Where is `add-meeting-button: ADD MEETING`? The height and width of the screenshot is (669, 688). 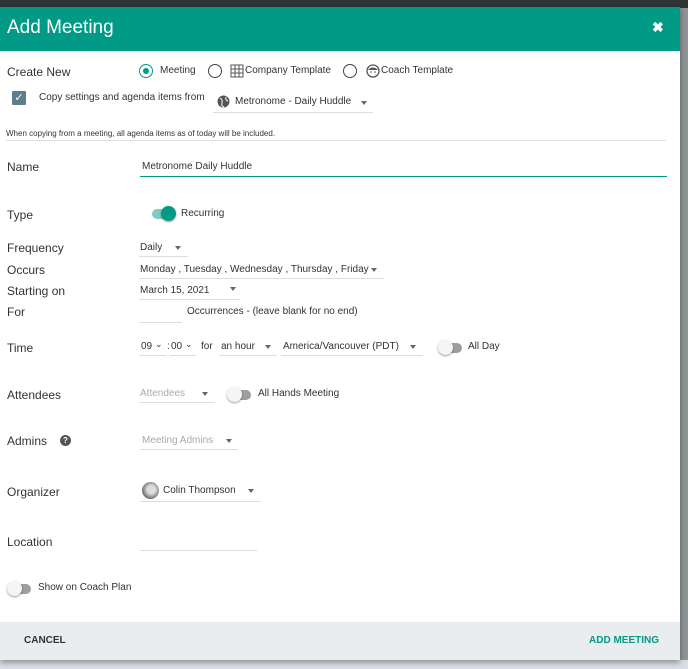 add-meeting-button: ADD MEETING is located at coordinates (624, 640).